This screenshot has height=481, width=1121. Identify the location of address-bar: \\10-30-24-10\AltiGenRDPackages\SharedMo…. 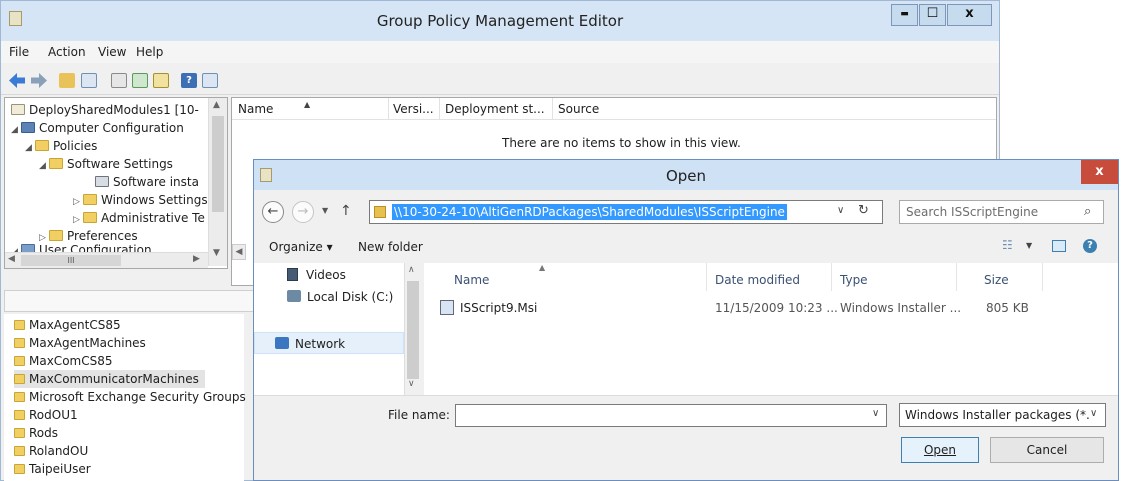
(626, 212).